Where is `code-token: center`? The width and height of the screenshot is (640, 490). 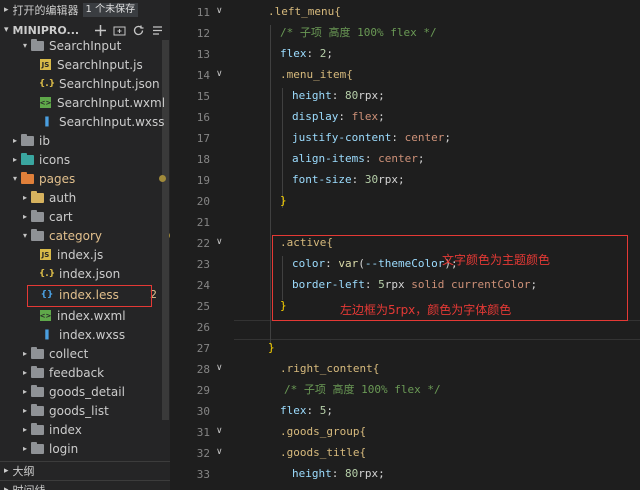
code-token: center is located at coordinates (398, 158).